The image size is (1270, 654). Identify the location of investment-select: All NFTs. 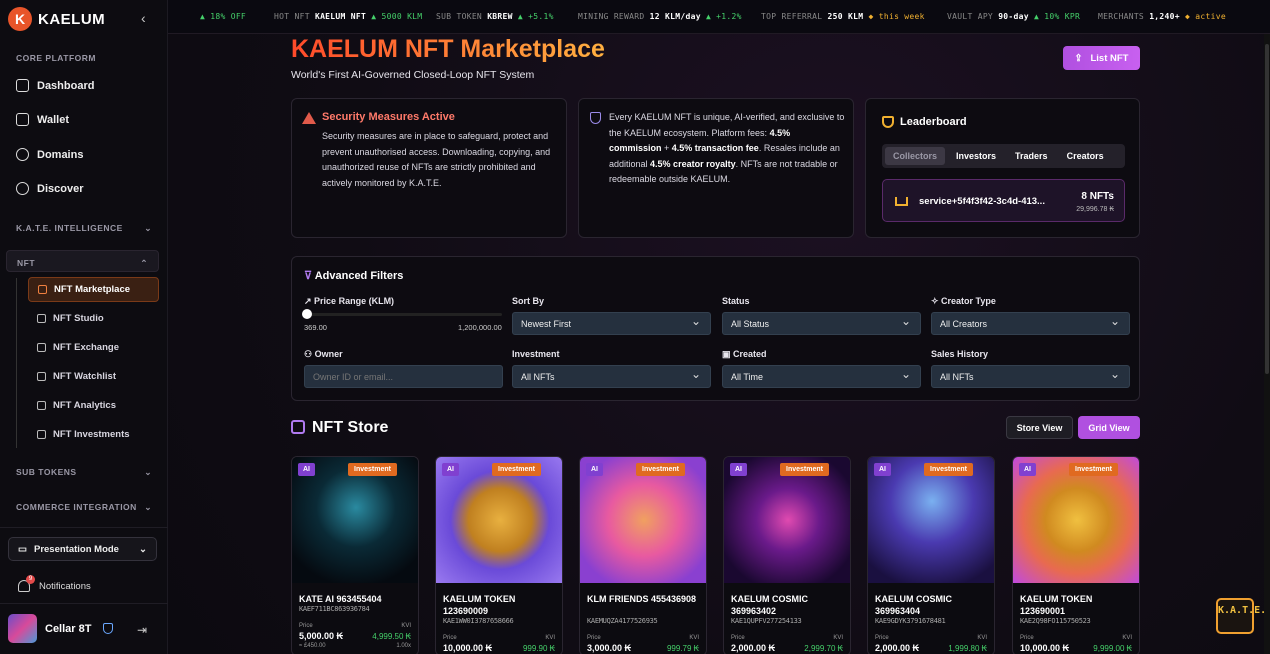
(611, 376).